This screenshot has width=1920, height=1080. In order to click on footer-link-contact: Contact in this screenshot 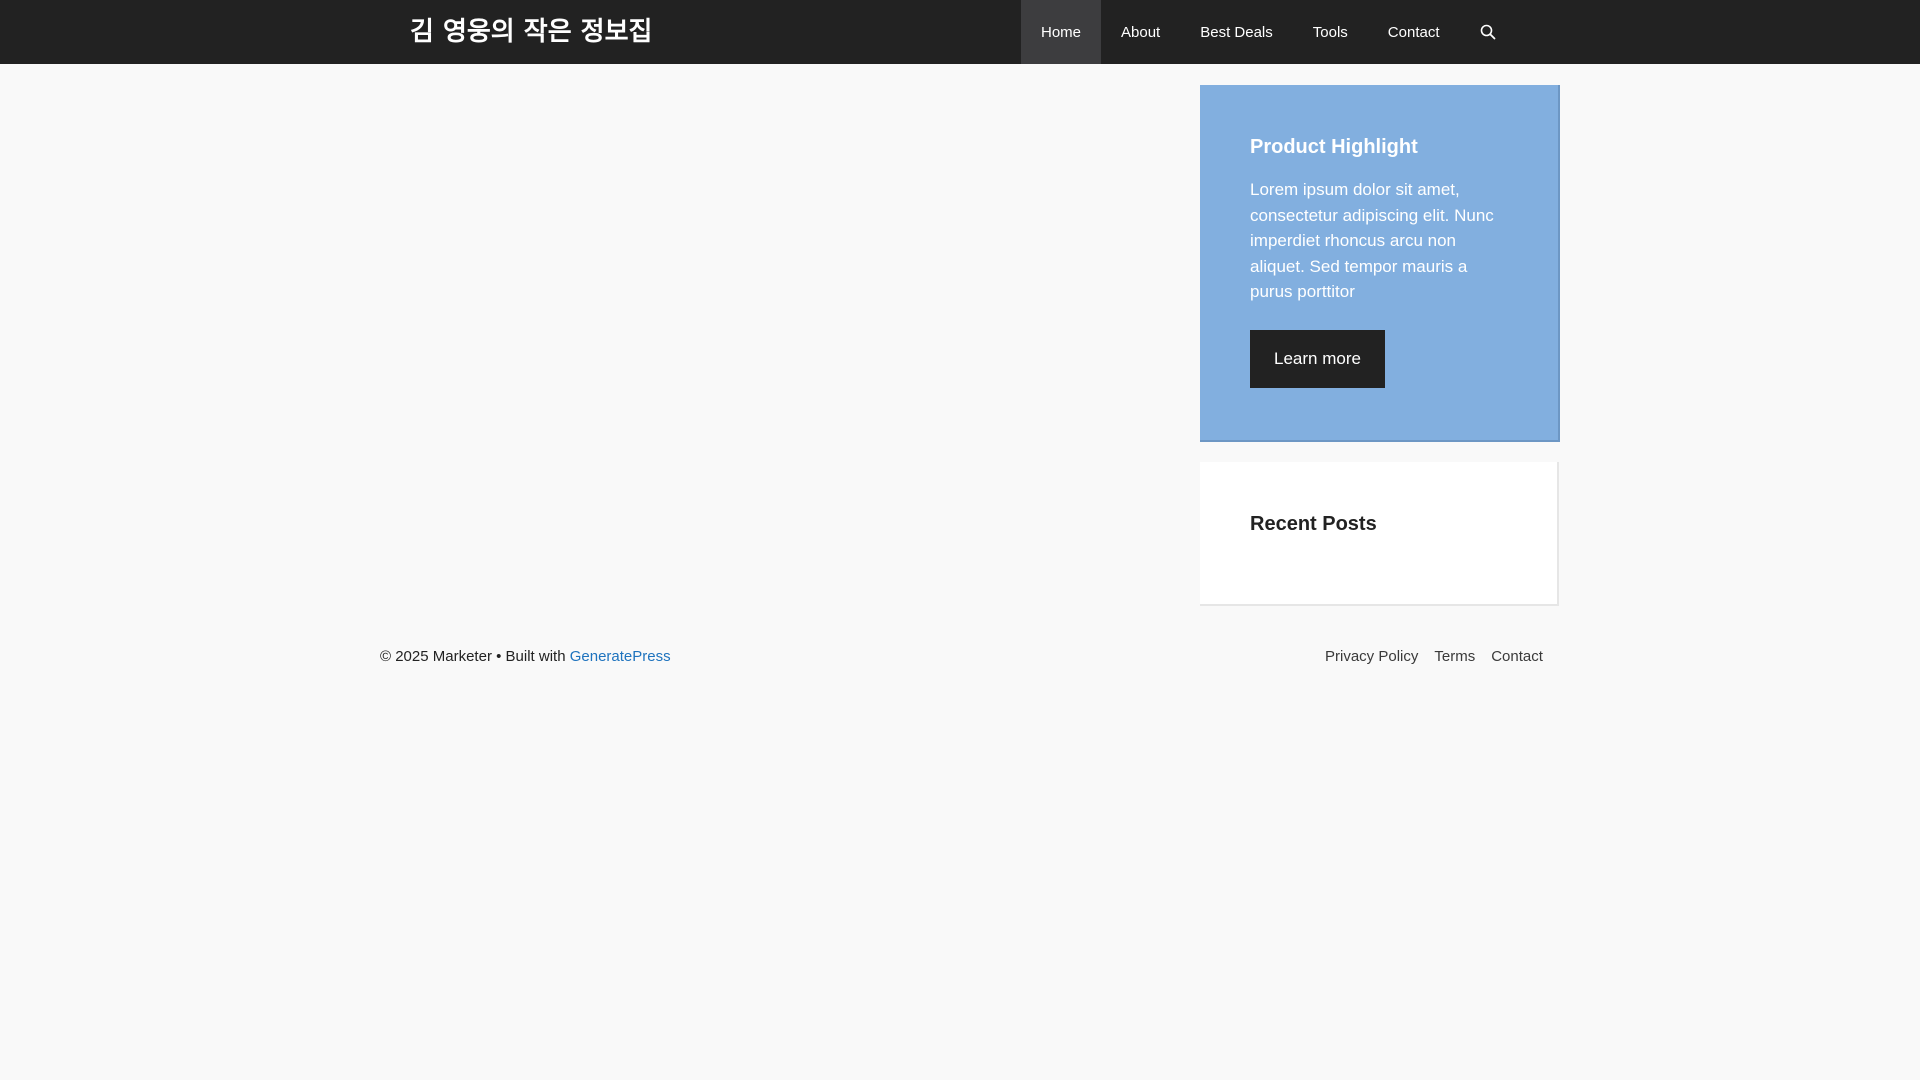, I will do `click(1517, 656)`.